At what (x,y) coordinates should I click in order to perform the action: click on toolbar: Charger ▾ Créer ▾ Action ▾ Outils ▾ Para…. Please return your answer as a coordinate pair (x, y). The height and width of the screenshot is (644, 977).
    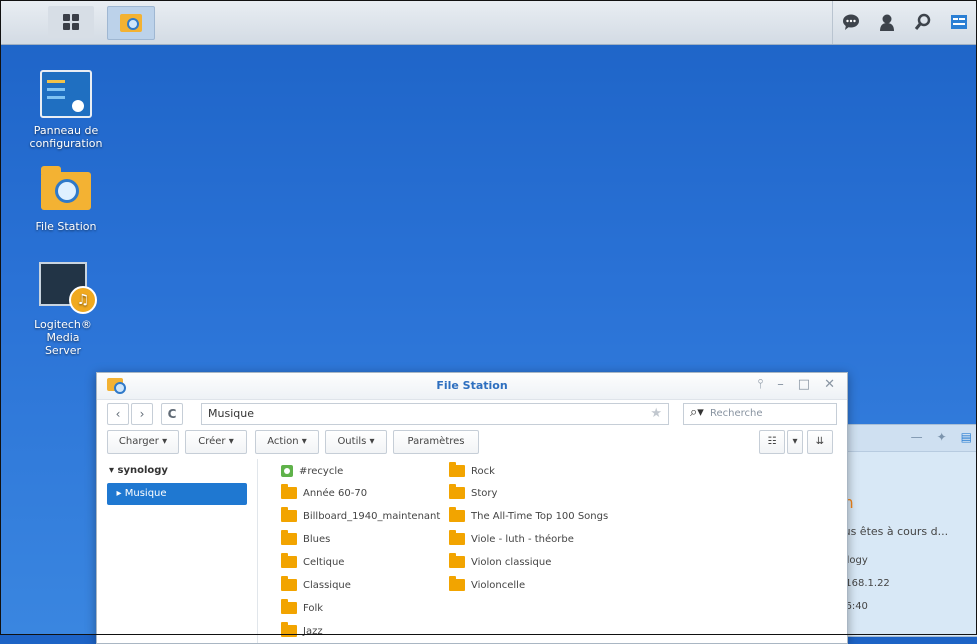
    Looking at the image, I should click on (472, 442).